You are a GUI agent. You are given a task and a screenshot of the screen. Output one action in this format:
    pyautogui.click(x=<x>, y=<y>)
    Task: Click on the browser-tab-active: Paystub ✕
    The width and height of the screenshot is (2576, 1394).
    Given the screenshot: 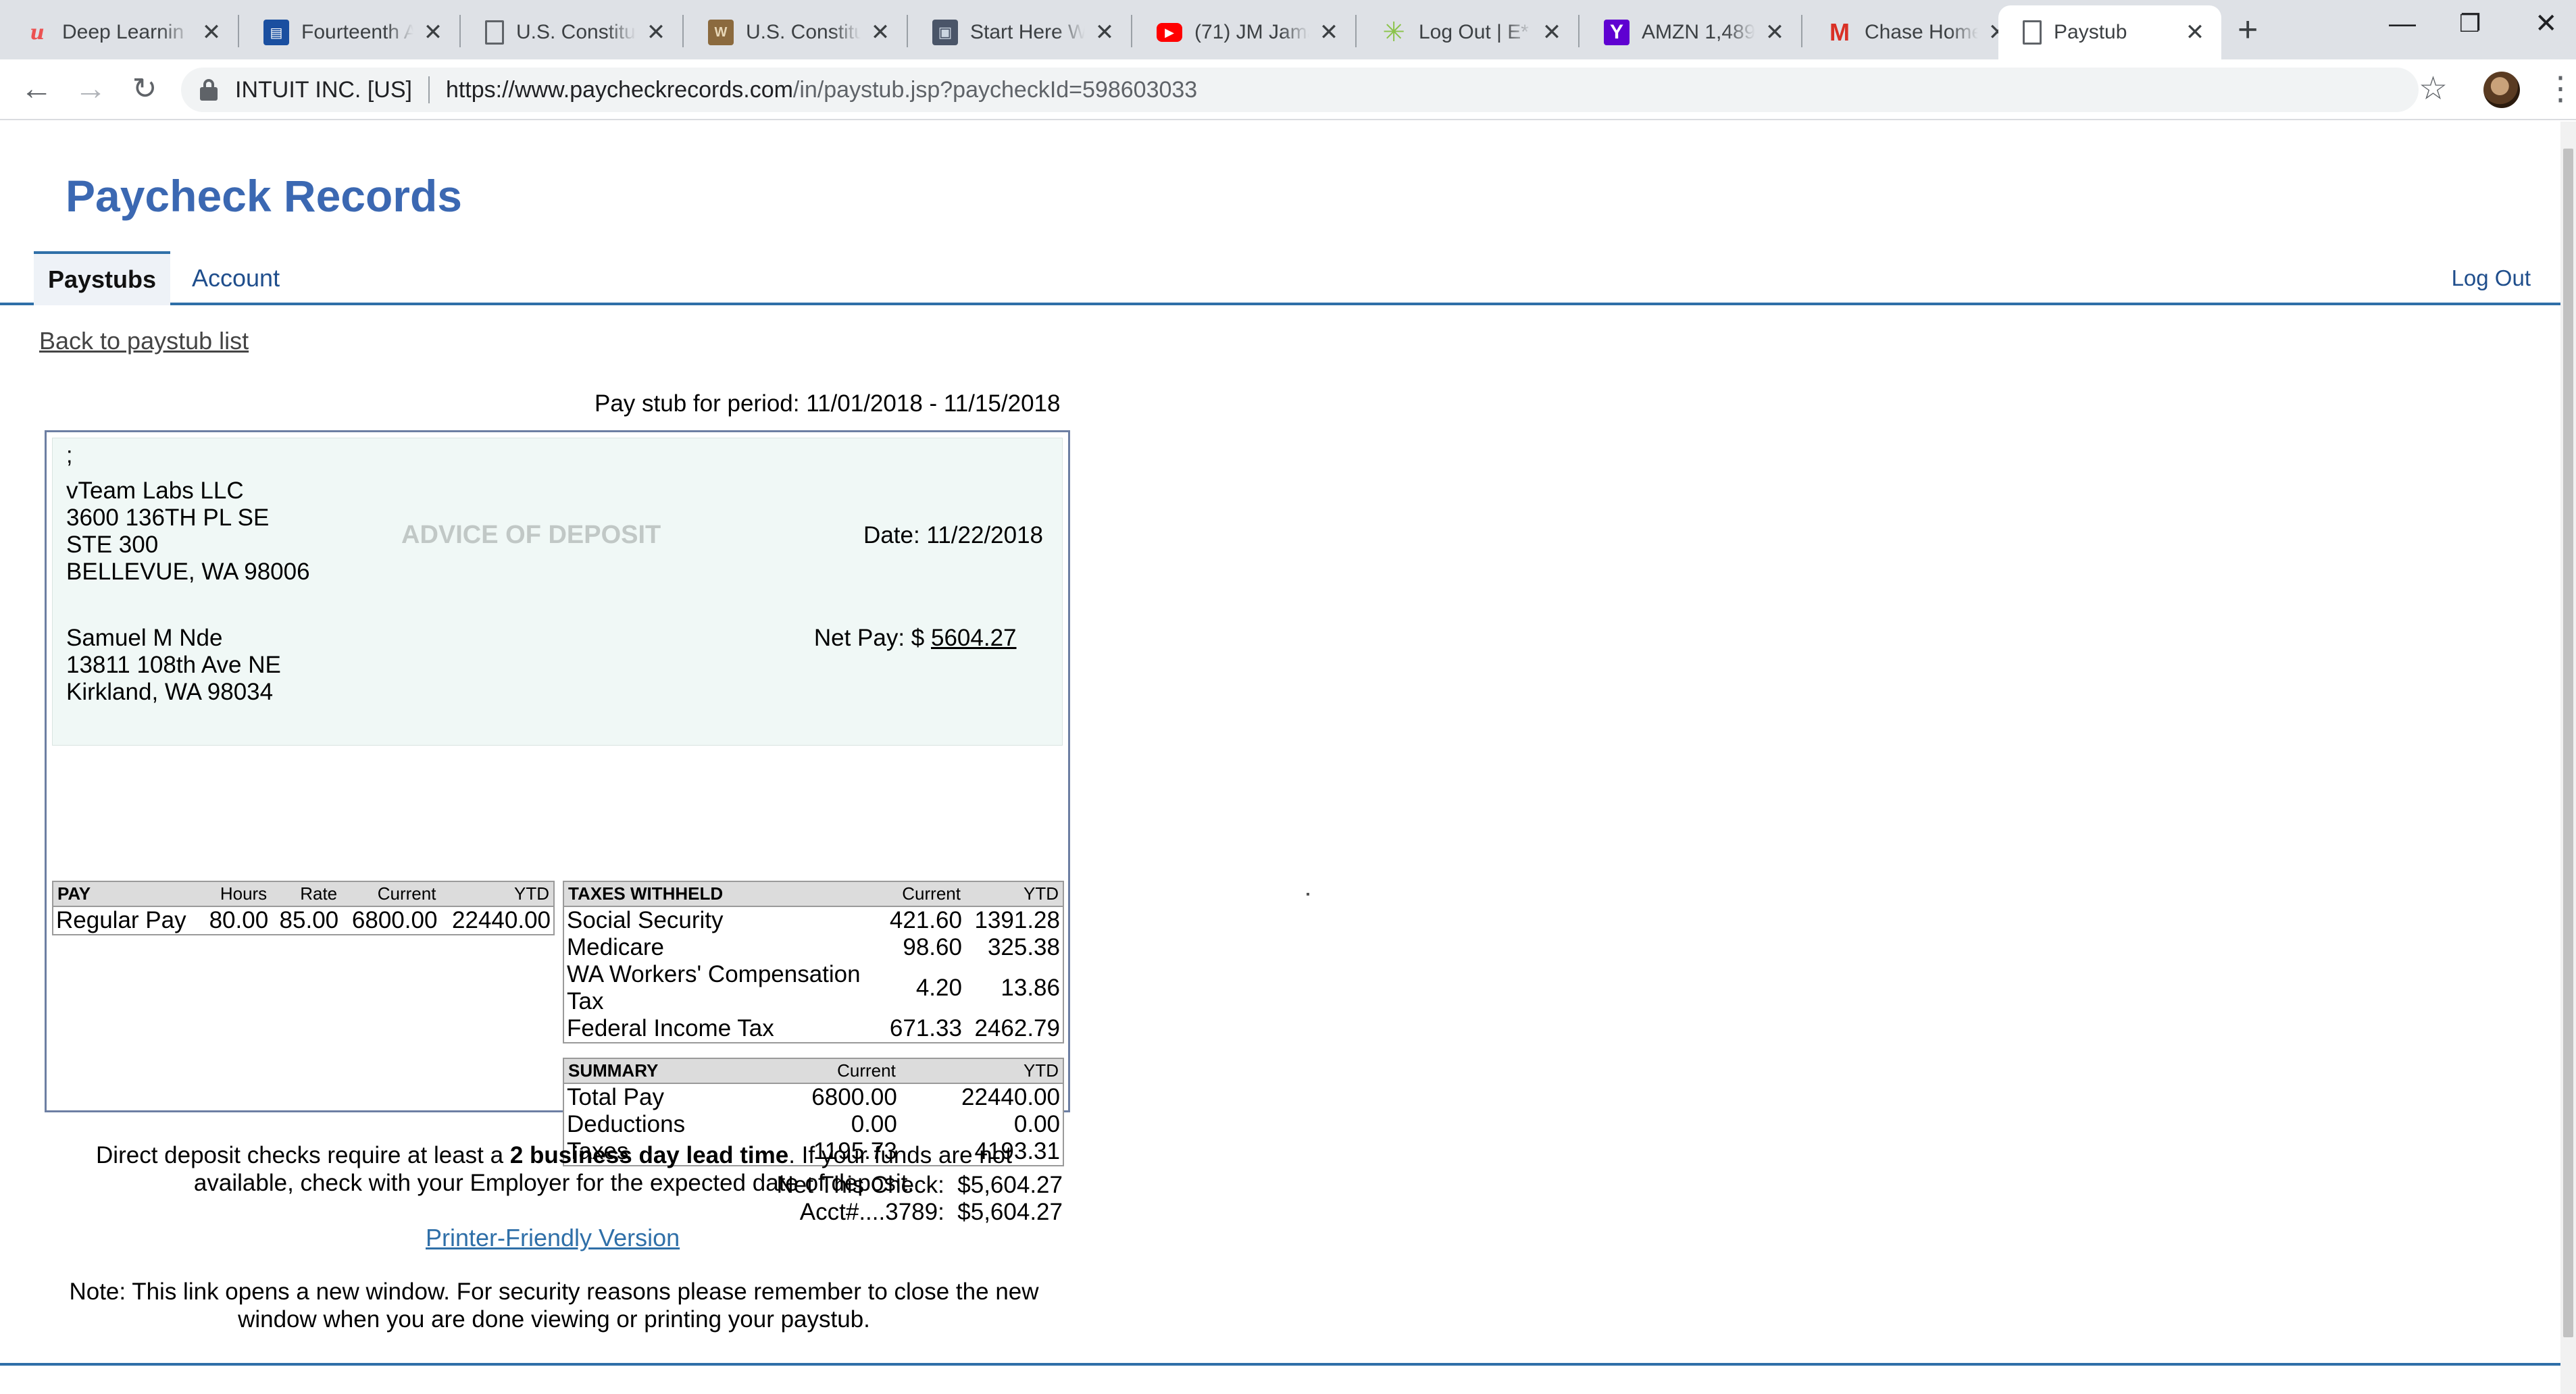 What is the action you would take?
    pyautogui.click(x=2109, y=32)
    